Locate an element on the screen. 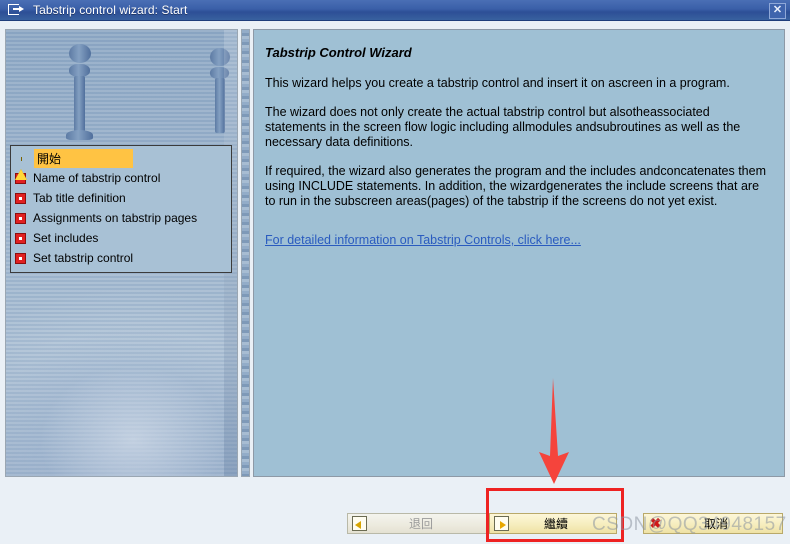 The image size is (790, 544). page-title: Tabstrip Control Wizard is located at coordinates (338, 52).